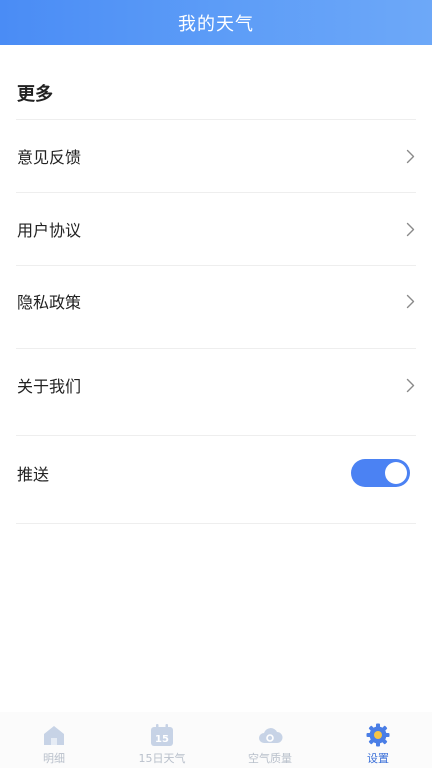  Describe the element at coordinates (216, 301) in the screenshot. I see `privacy-policy-row: 隐私政策` at that location.